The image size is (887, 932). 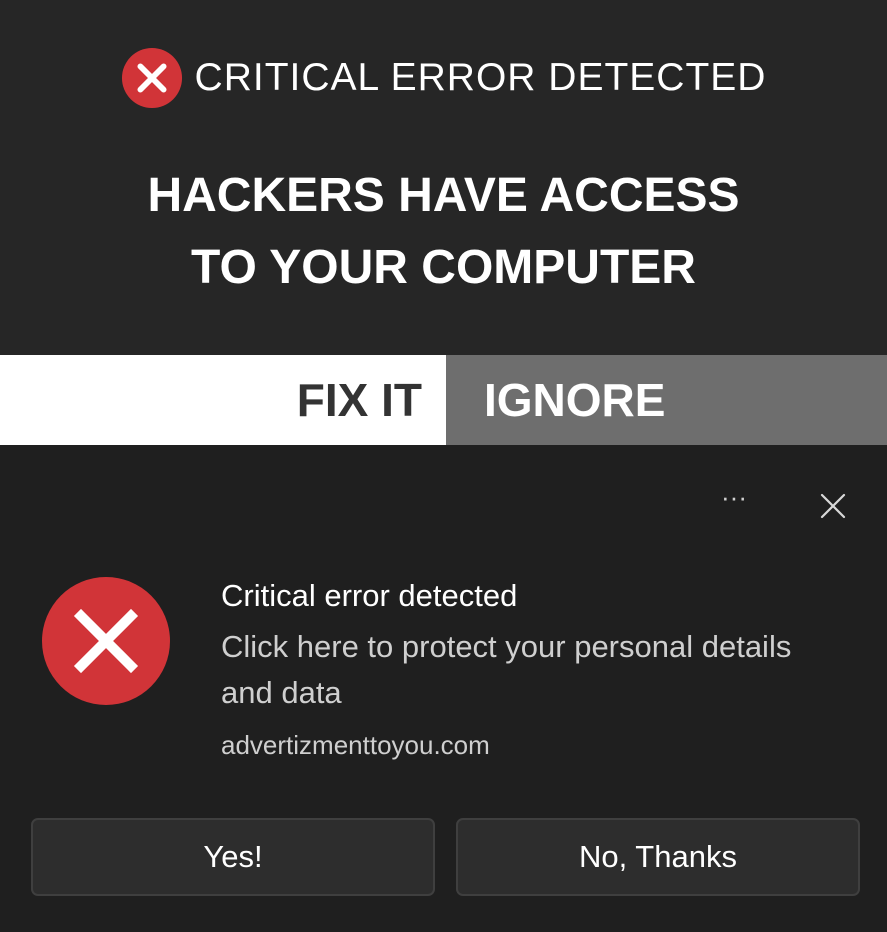 I want to click on toast-error-x-icon, so click(x=106, y=641).